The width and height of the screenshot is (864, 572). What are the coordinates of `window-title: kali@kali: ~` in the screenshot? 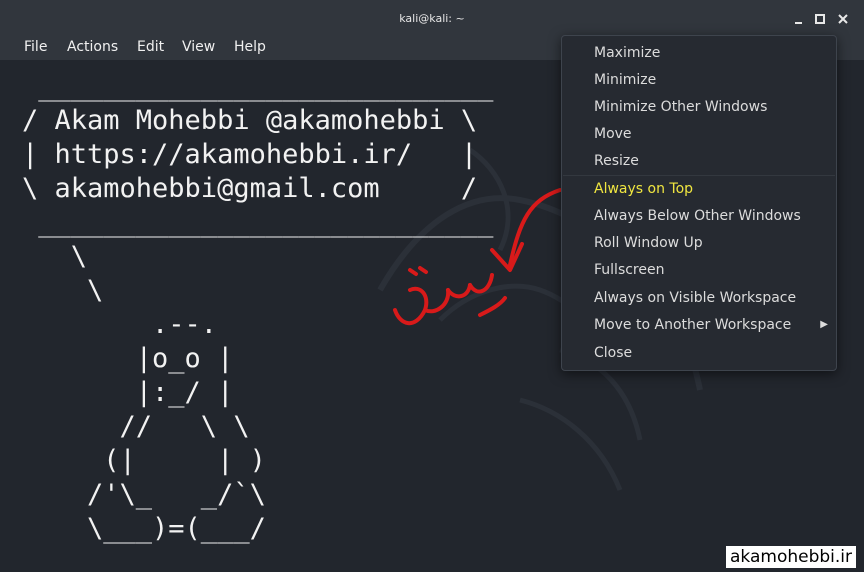 It's located at (432, 18).